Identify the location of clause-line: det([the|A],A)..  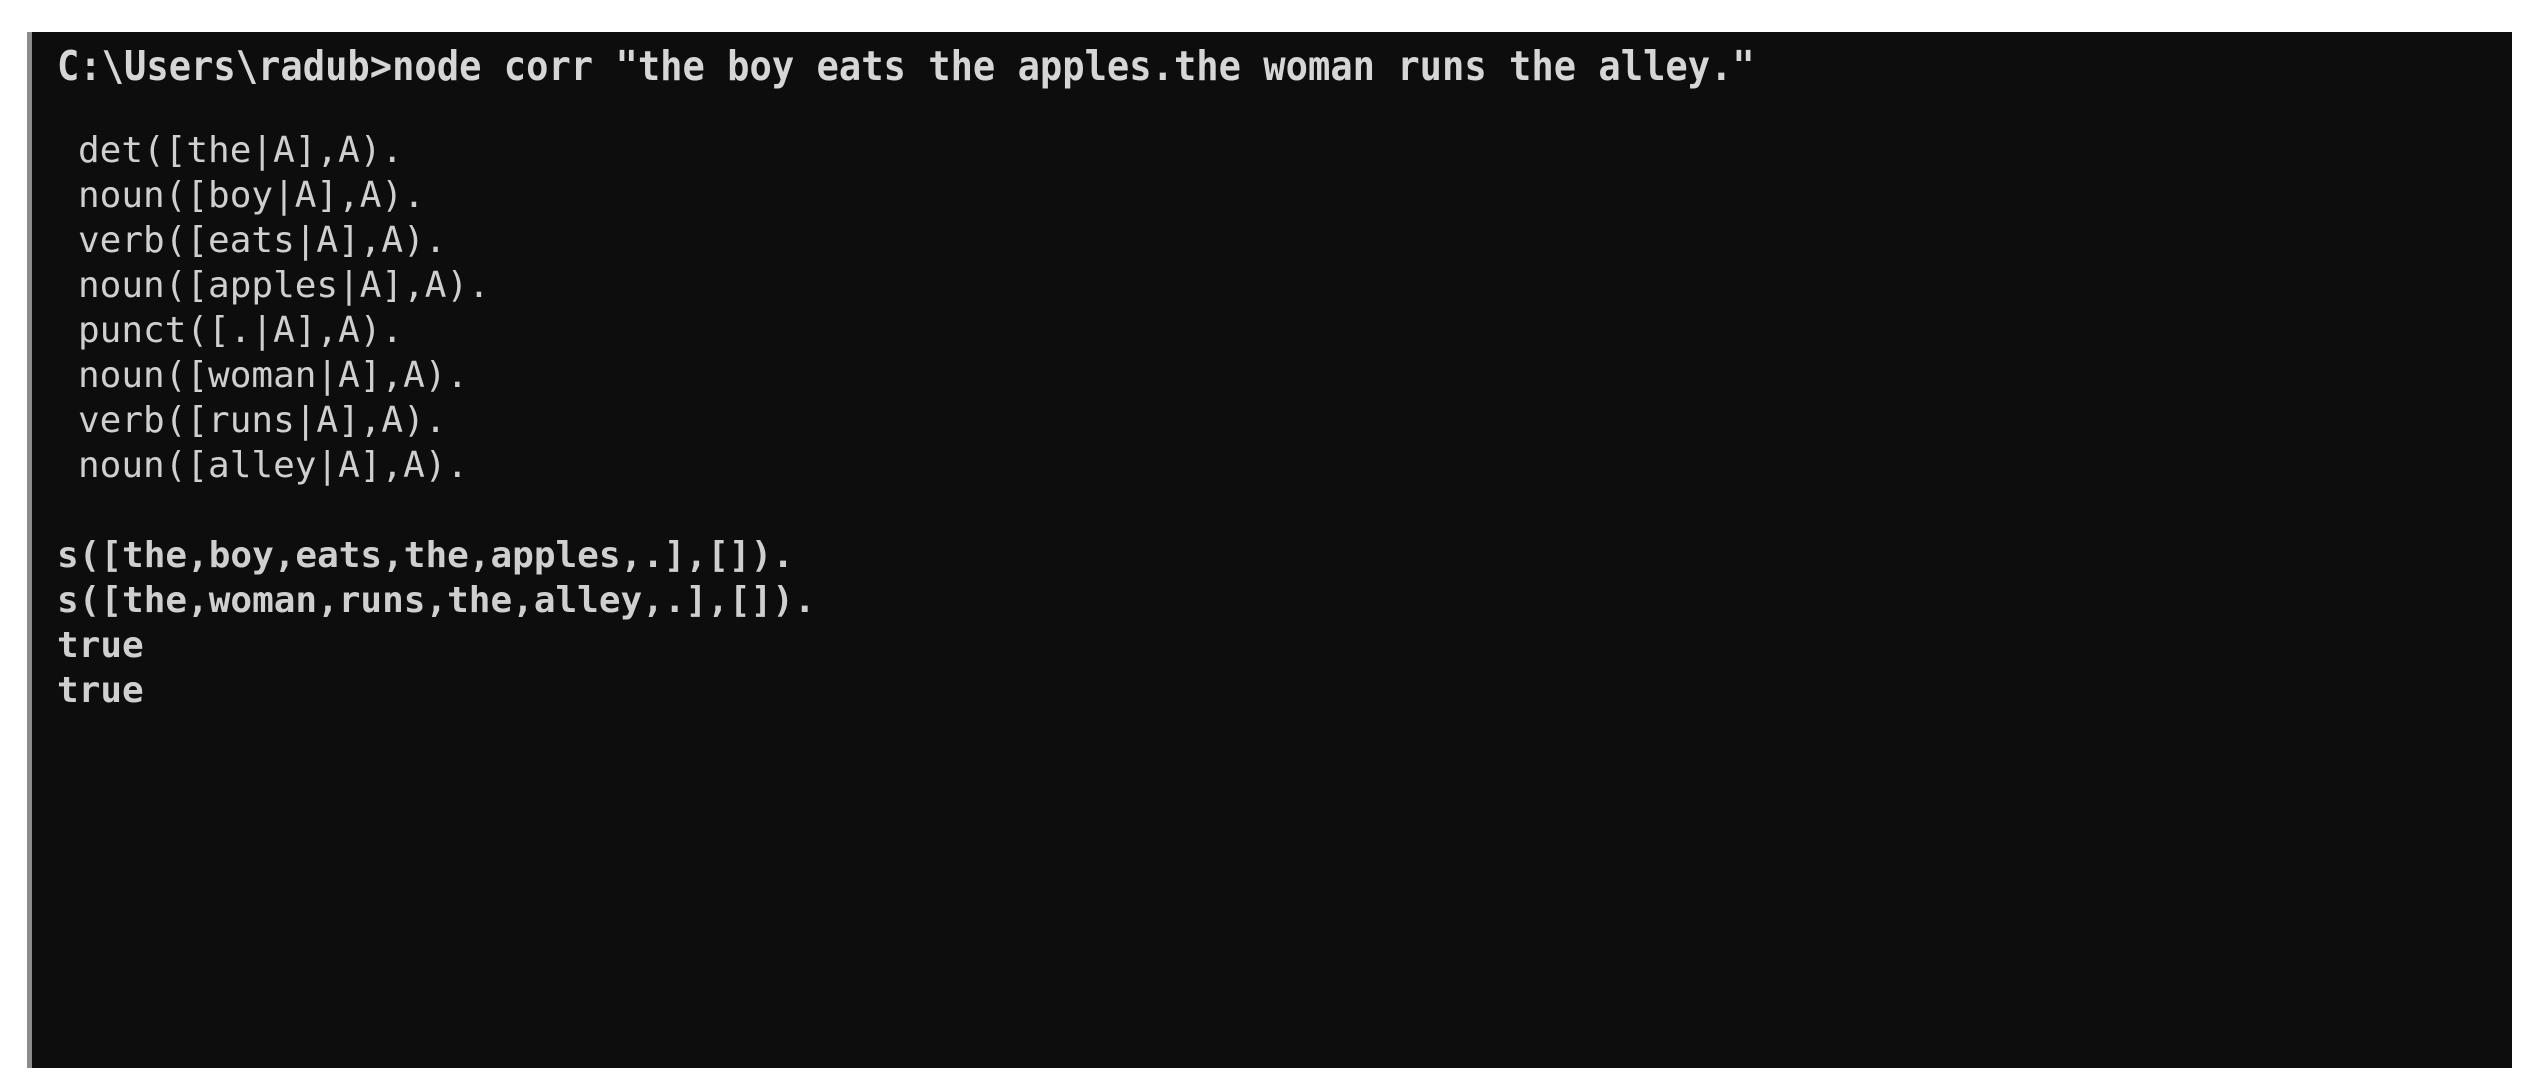
(241, 150).